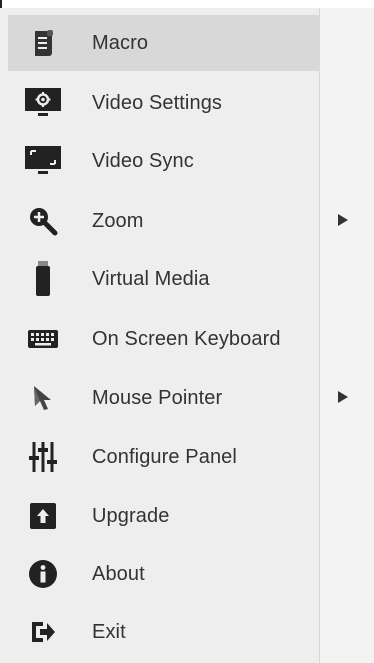 The image size is (374, 663). I want to click on menu-item-about: About, so click(164, 574).